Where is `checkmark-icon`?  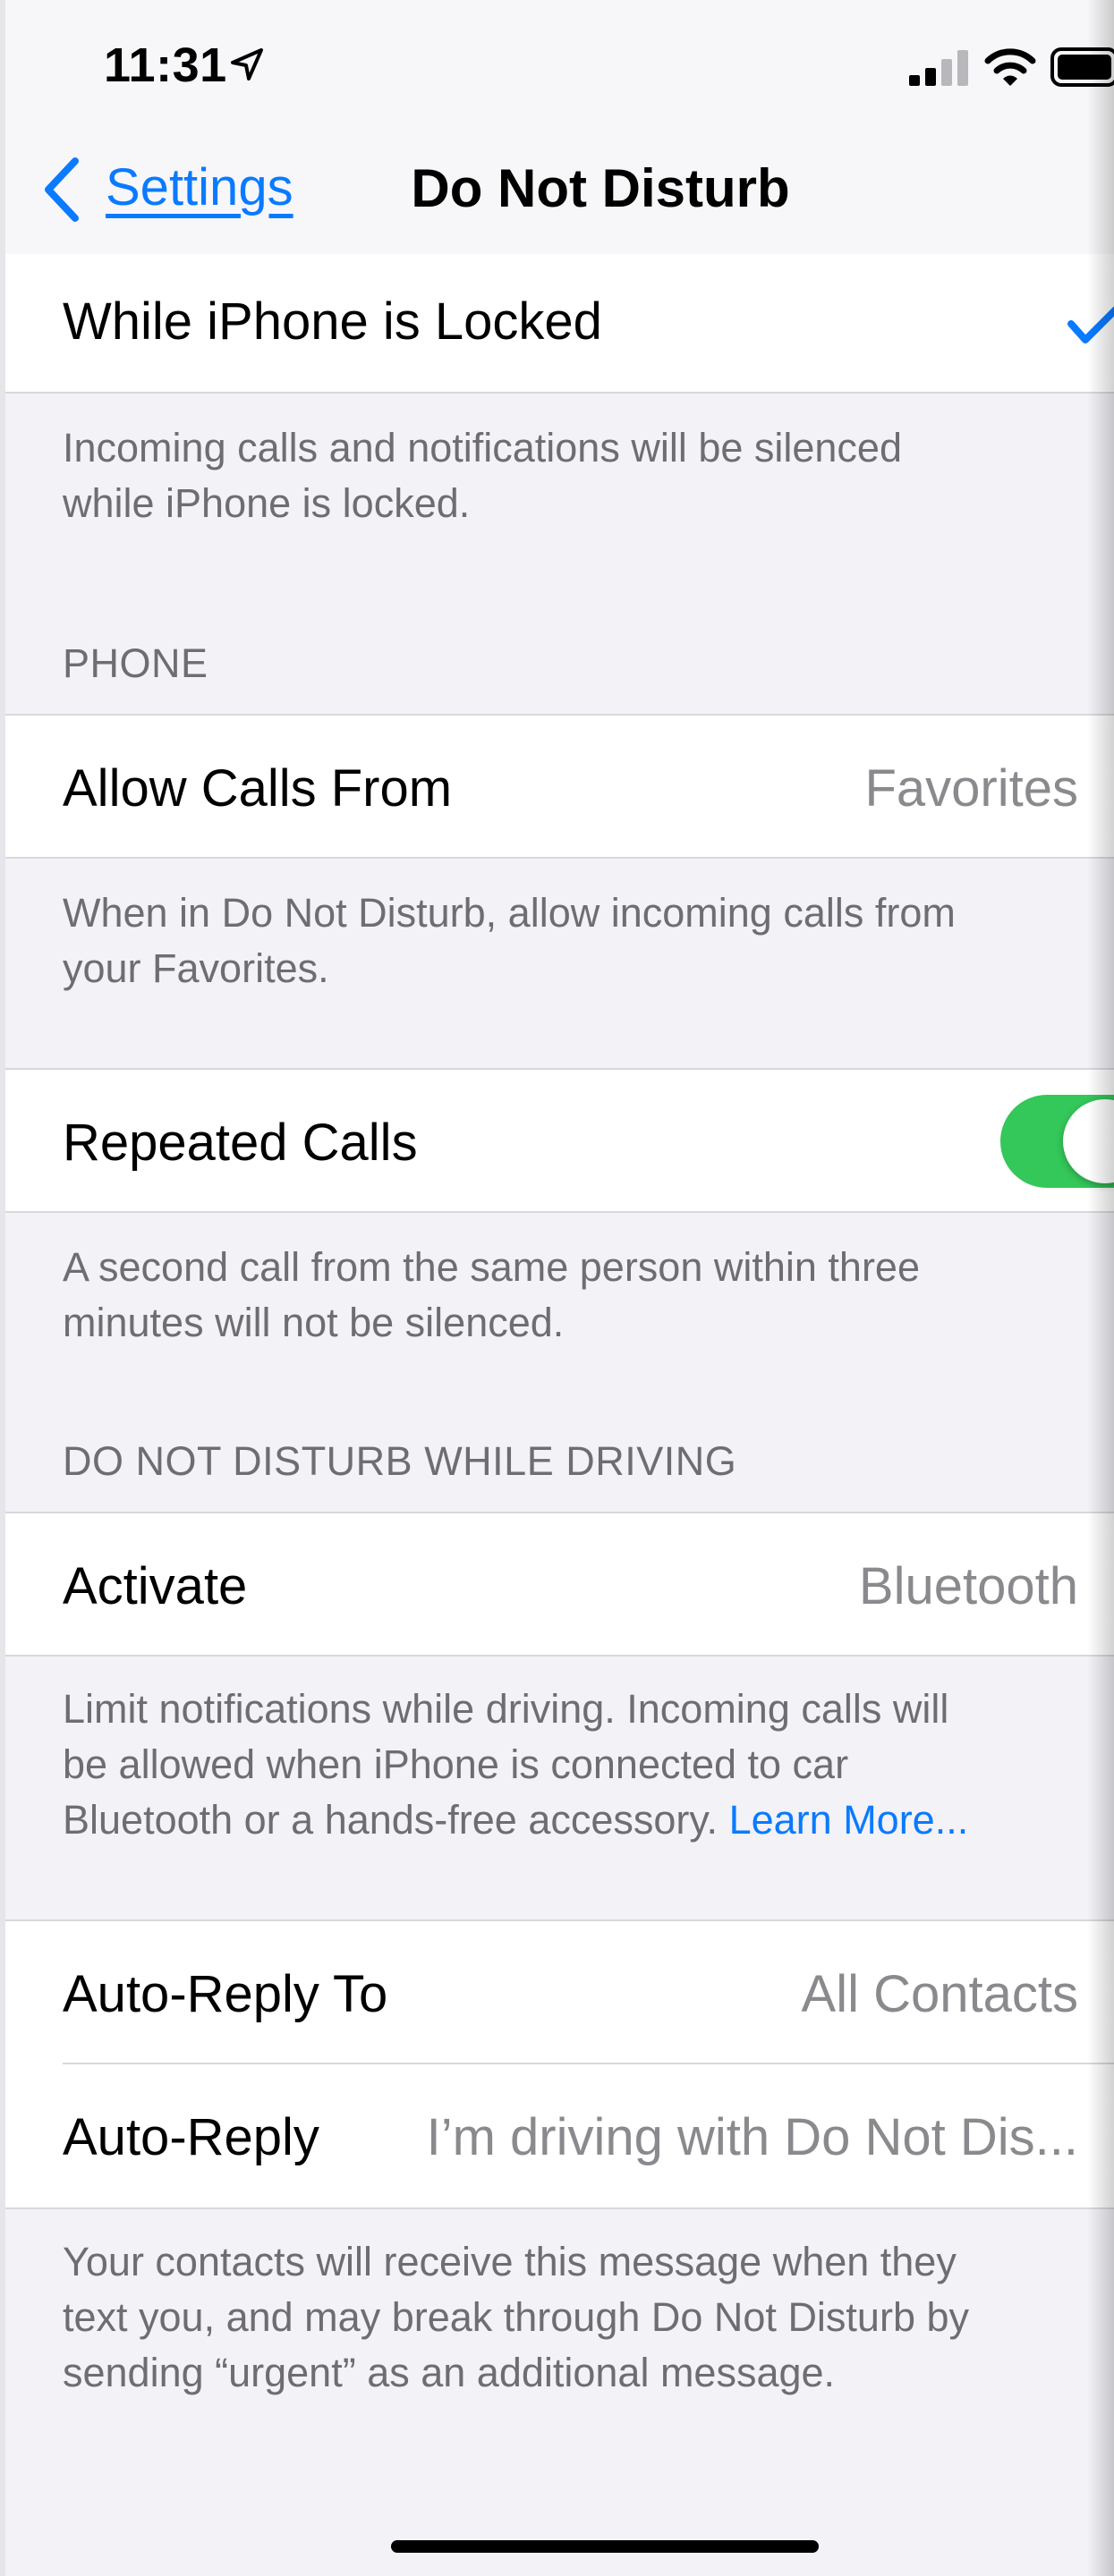
checkmark-icon is located at coordinates (1090, 324).